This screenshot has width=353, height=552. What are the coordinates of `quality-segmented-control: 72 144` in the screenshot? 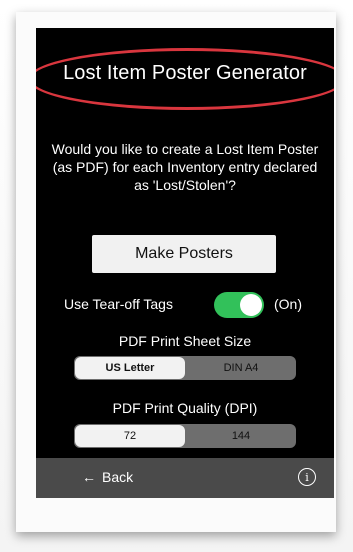 It's located at (185, 436).